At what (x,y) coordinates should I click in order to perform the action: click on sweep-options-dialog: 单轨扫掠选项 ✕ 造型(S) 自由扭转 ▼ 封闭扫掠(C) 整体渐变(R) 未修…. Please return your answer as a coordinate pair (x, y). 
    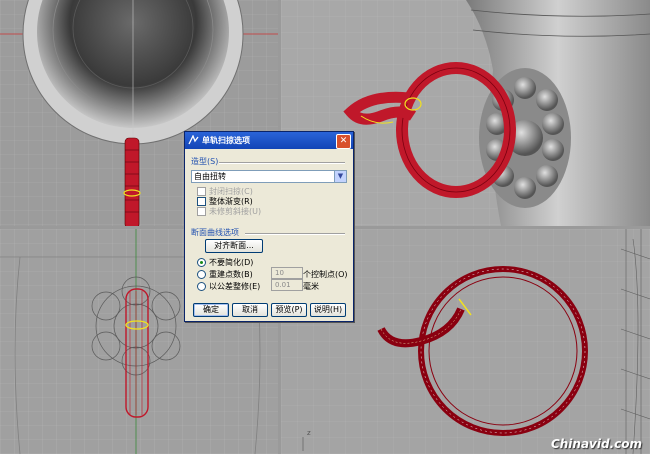
    Looking at the image, I should click on (269, 226).